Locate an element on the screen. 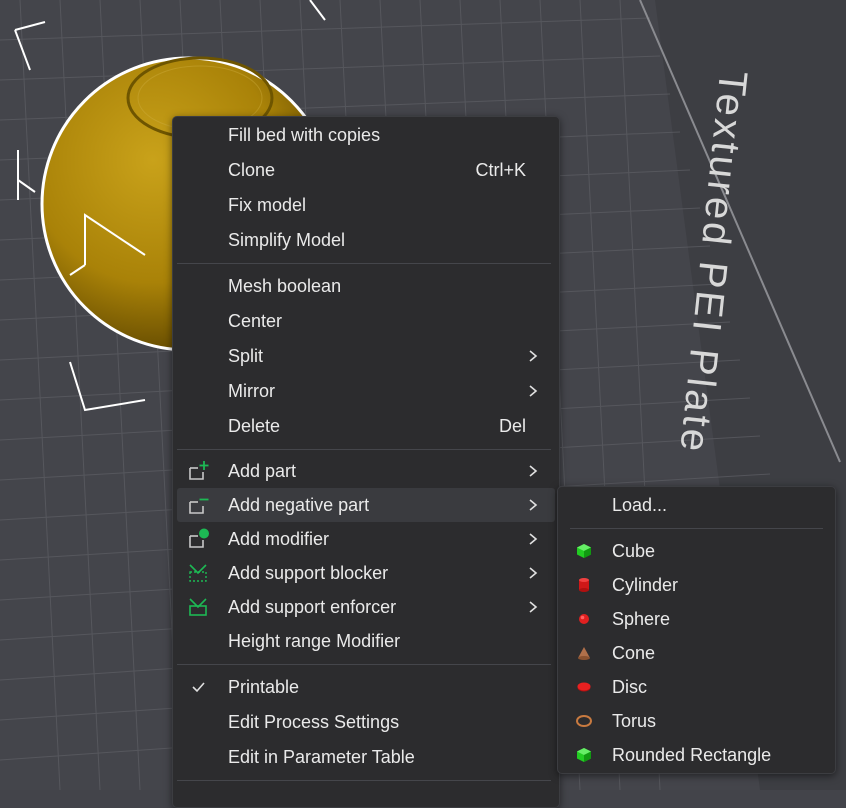 This screenshot has width=846, height=808. shortcut-label: Ctrl+K is located at coordinates (500, 169).